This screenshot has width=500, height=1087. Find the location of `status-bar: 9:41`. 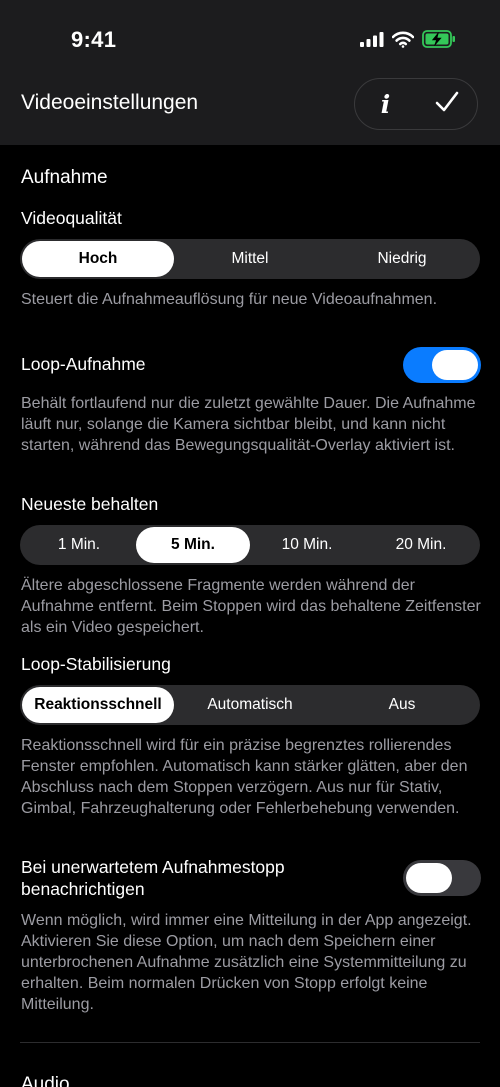

status-bar: 9:41 is located at coordinates (250, 40).